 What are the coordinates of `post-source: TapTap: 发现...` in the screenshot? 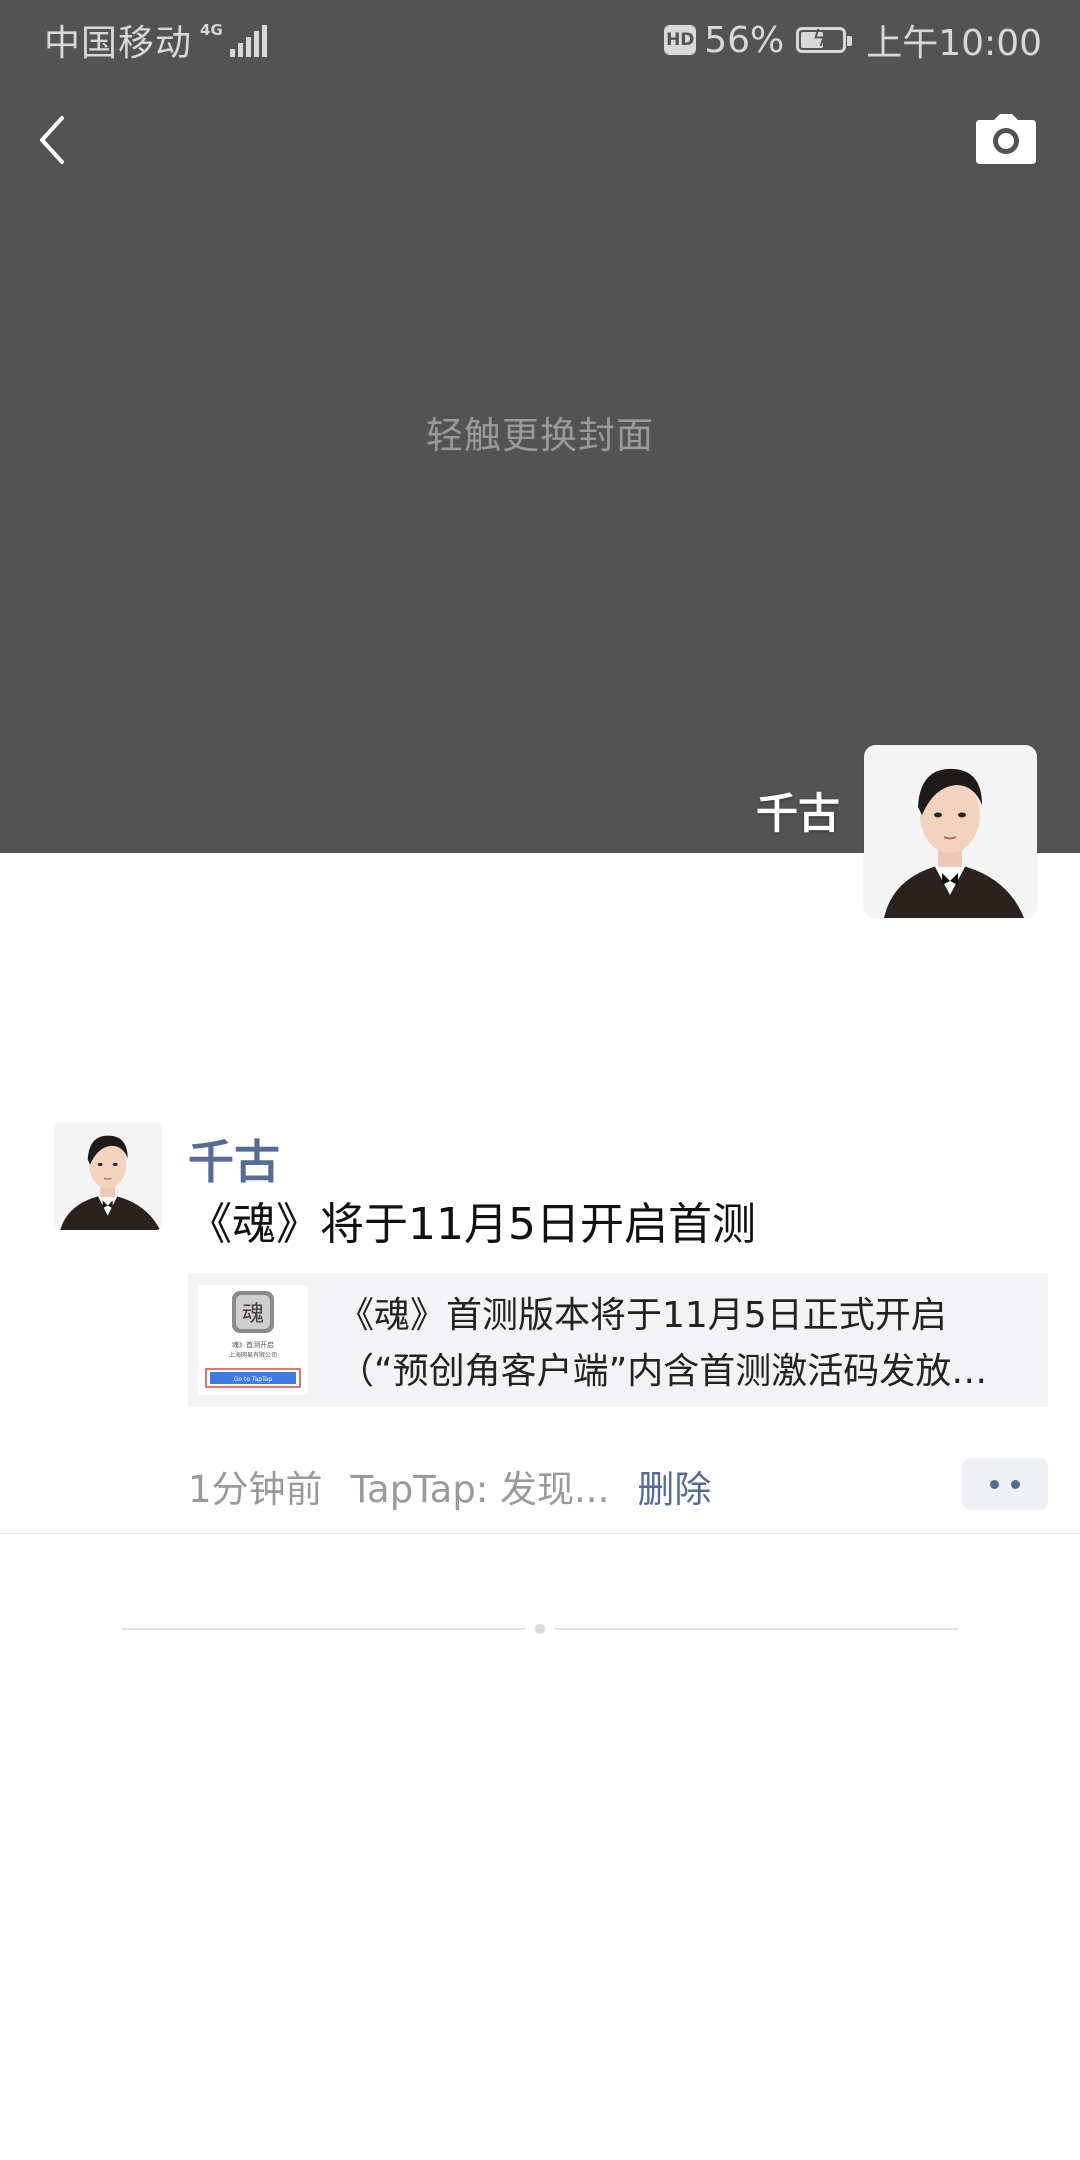 It's located at (480, 1486).